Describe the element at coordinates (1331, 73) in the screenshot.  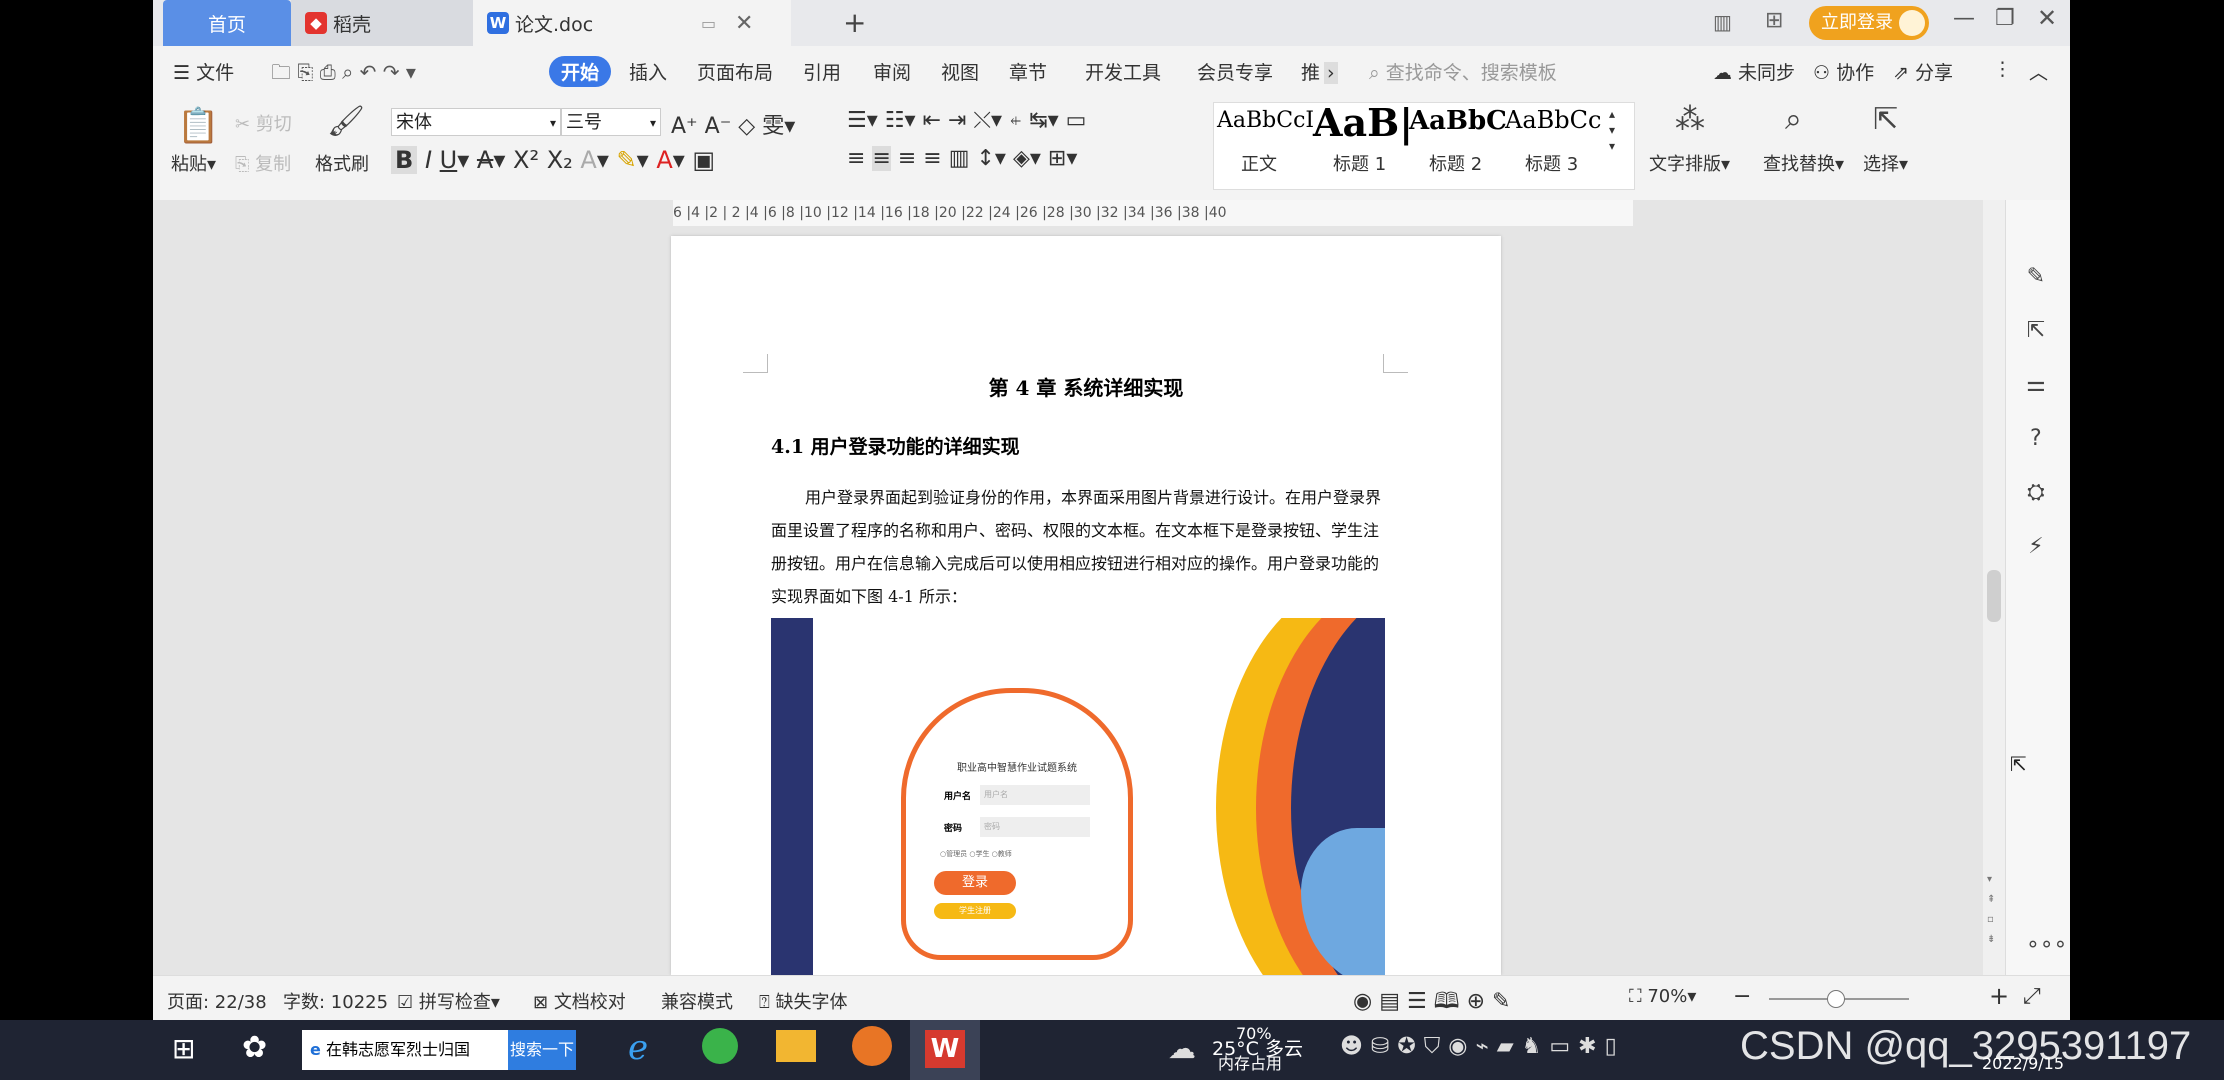
I see `more-tabs-icon: ›` at that location.